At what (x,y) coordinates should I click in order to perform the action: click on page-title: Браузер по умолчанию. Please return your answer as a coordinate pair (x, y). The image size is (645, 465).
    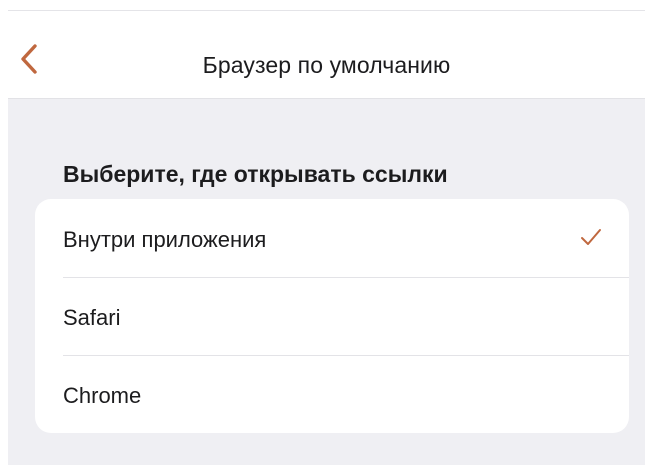
    Looking at the image, I should click on (326, 65).